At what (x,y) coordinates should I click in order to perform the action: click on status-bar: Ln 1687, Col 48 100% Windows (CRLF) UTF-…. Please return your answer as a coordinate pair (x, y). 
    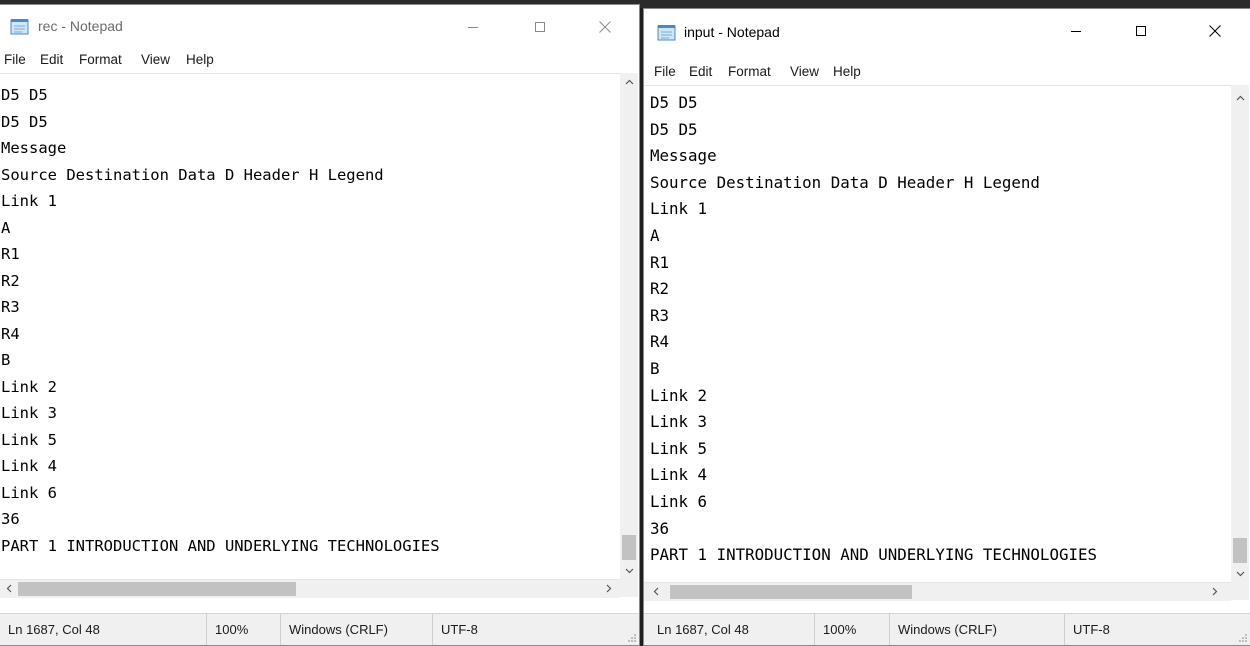
    Looking at the image, I should click on (947, 629).